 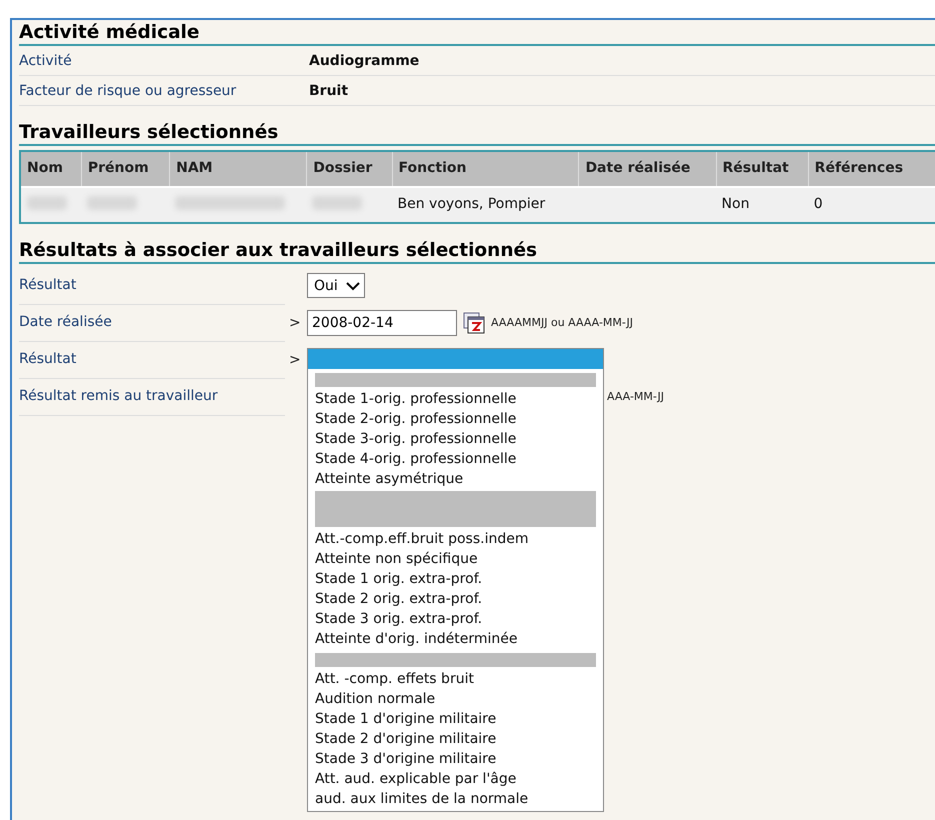 What do you see at coordinates (455, 779) in the screenshot?
I see `dropdown-option: Att. aud. explicable par l'âge` at bounding box center [455, 779].